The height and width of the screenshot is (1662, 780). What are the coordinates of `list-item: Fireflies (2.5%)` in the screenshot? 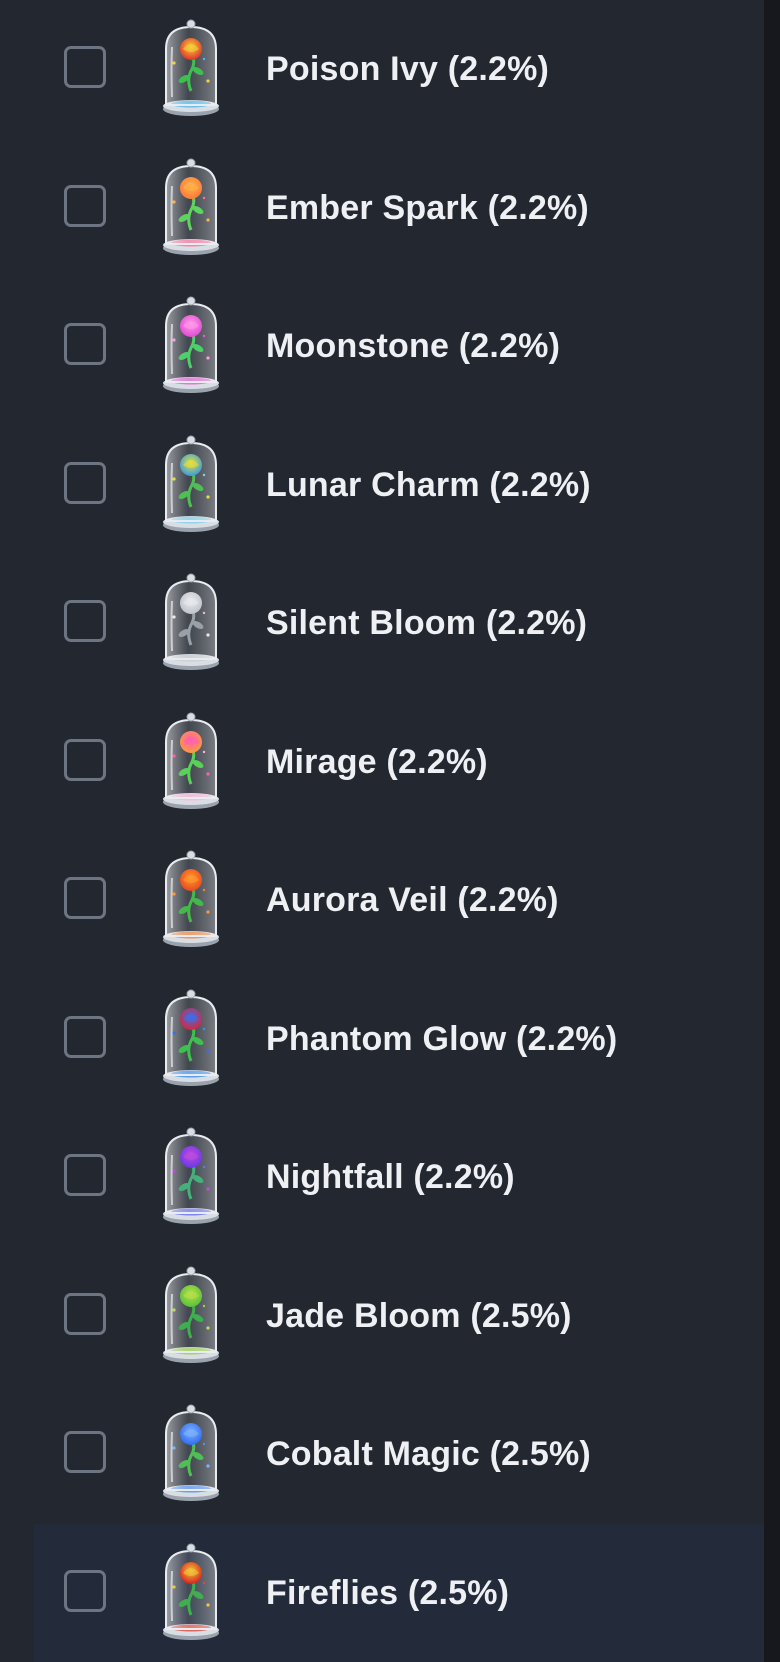 It's located at (399, 1592).